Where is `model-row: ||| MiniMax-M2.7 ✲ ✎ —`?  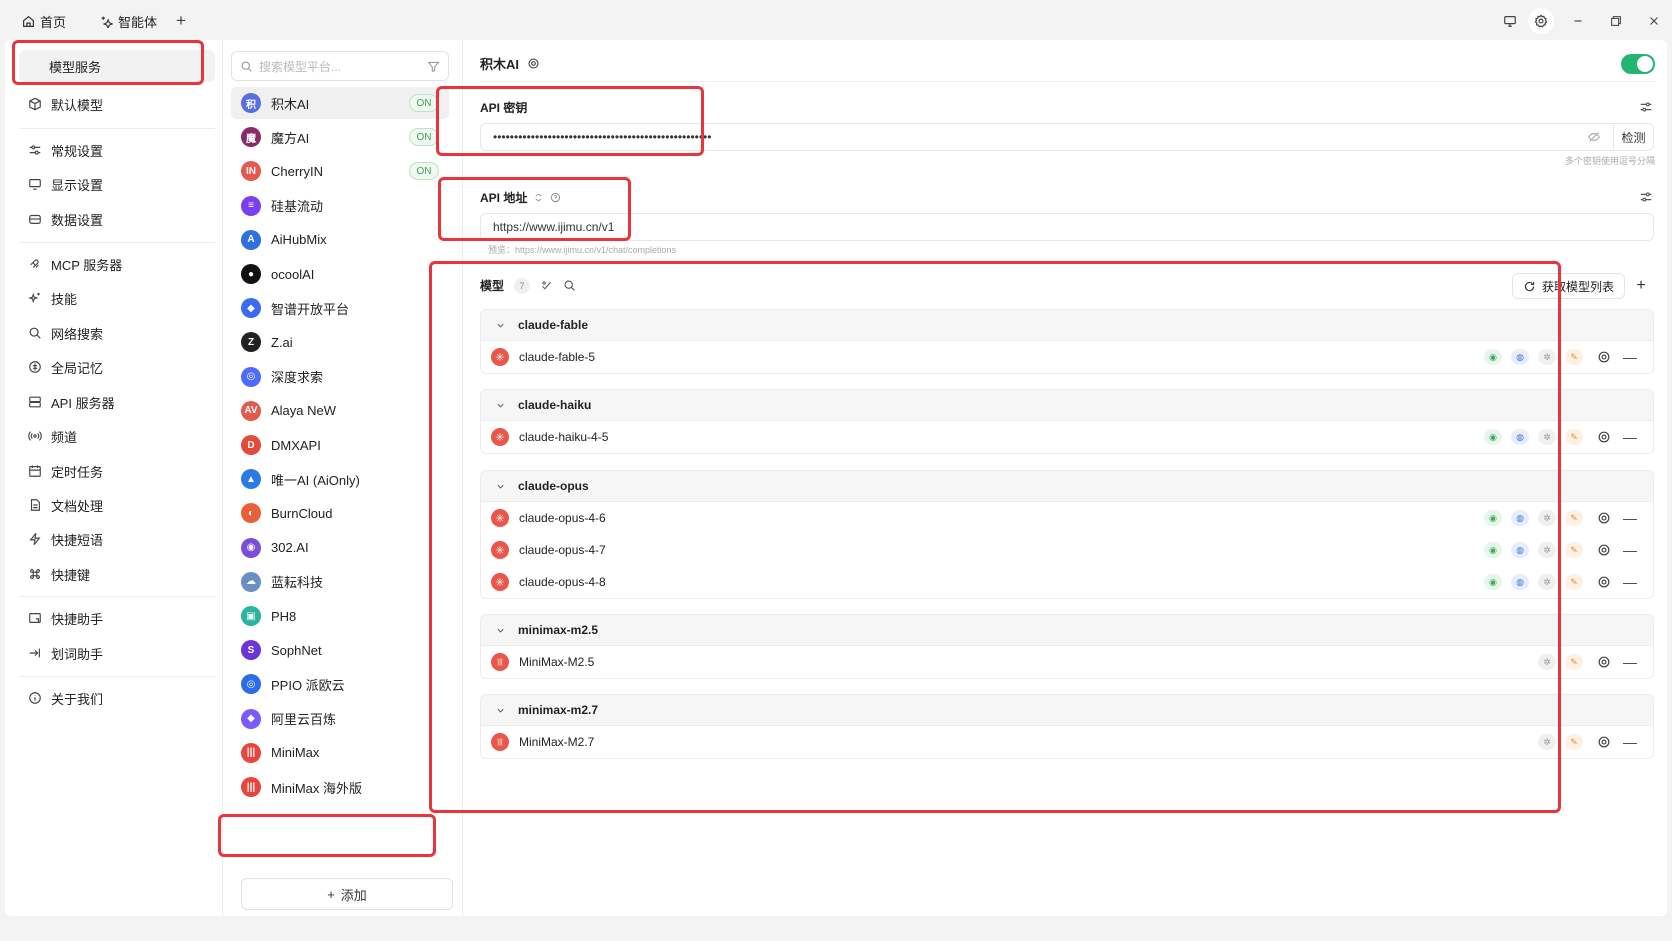 model-row: ||| MiniMax-M2.7 ✲ ✎ — is located at coordinates (1067, 742).